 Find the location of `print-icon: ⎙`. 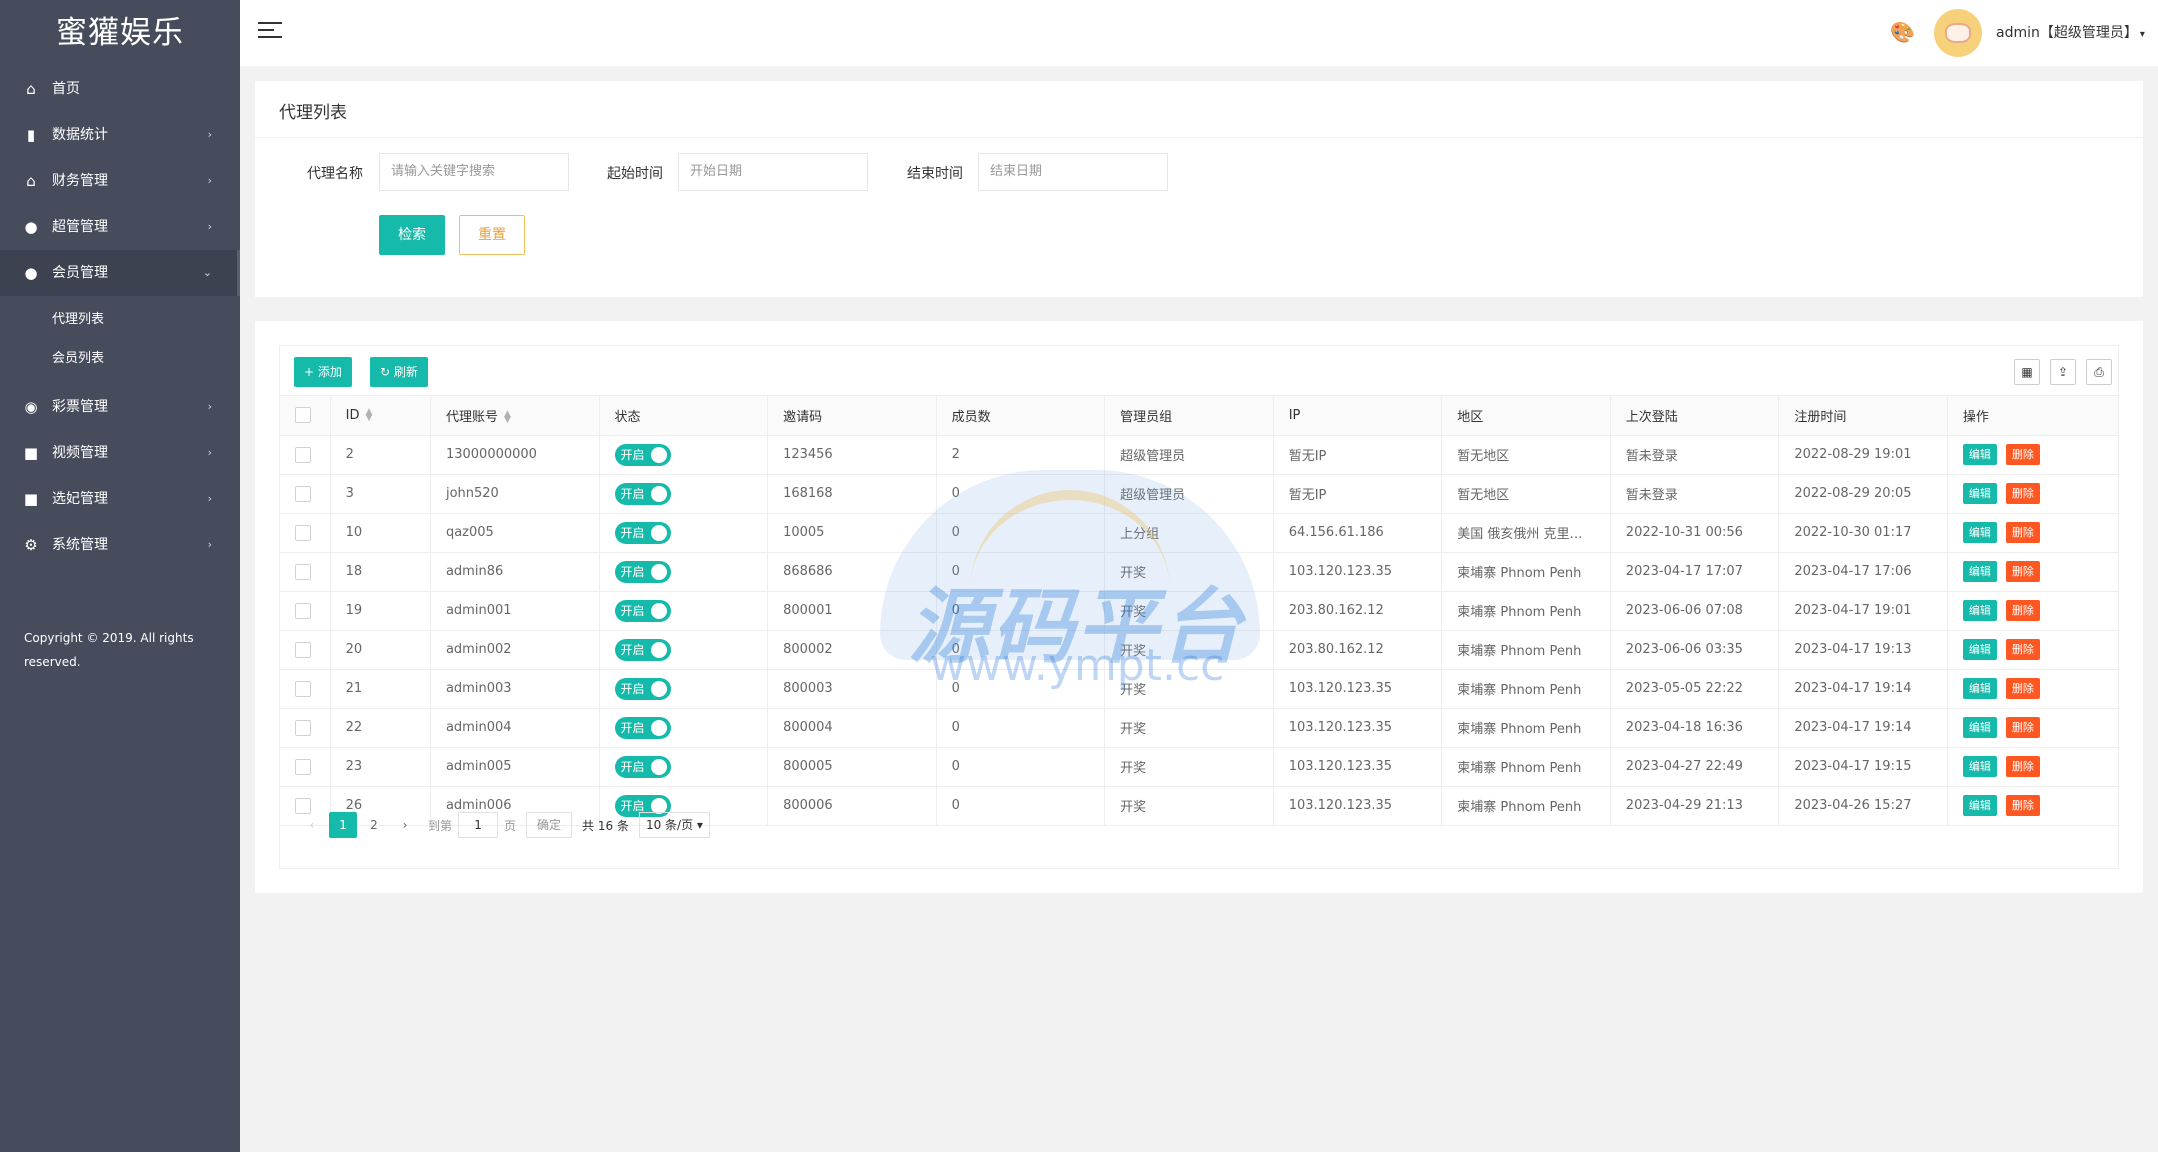

print-icon: ⎙ is located at coordinates (2099, 372).